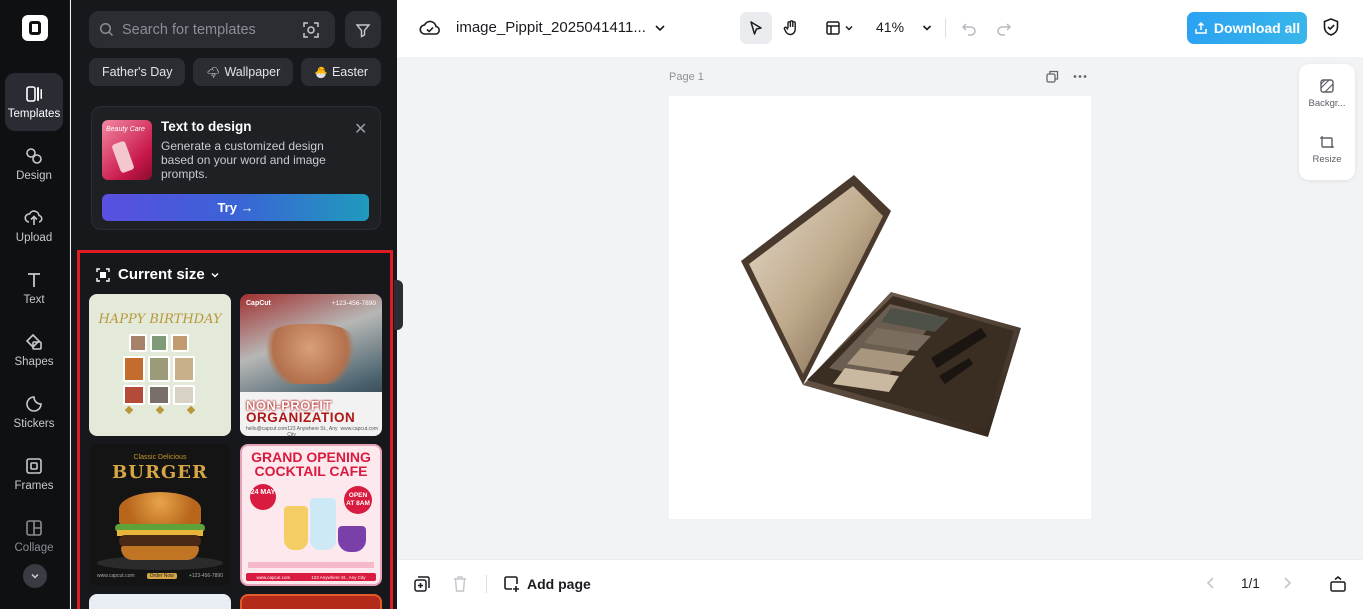 The image size is (1363, 609). Describe the element at coordinates (158, 274) in the screenshot. I see `current-size-header: Current size` at that location.